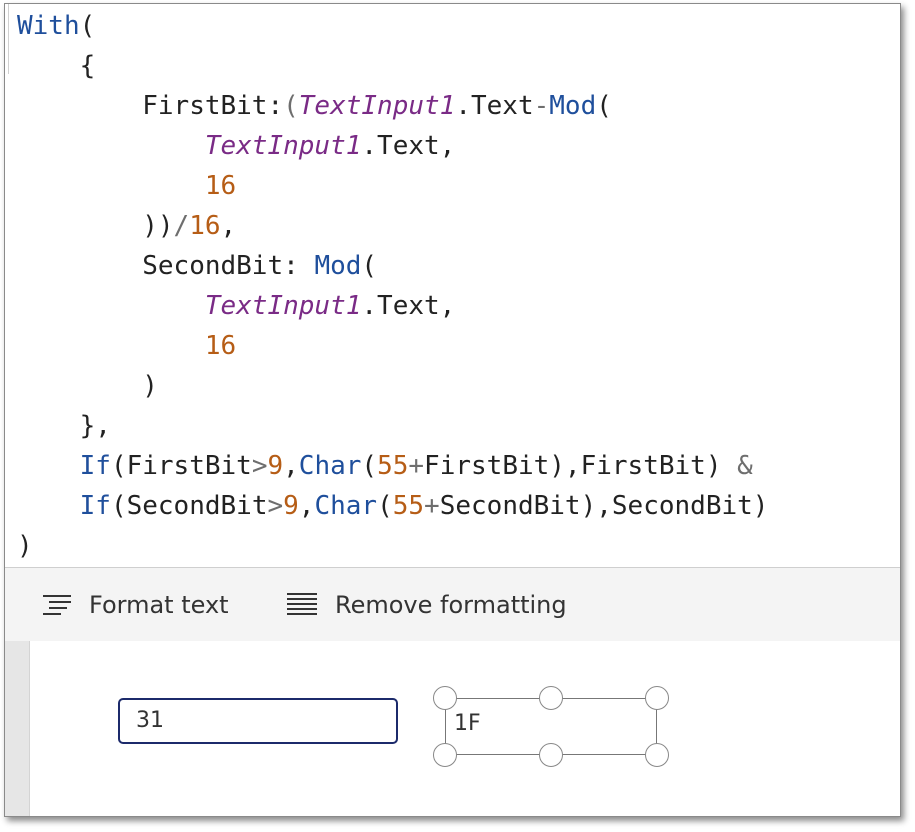  I want to click on code-line-4: TextInput1.Text,, so click(330, 146).